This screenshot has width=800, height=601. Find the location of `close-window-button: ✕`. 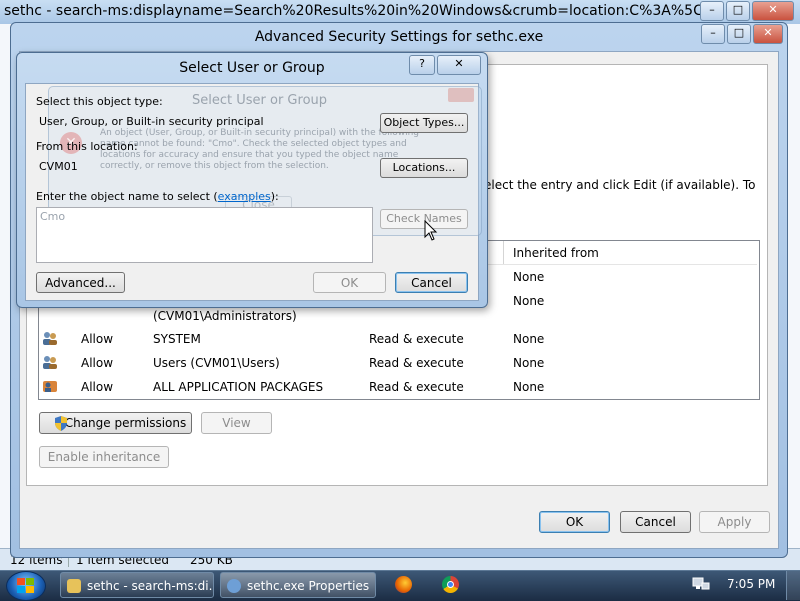

close-window-button: ✕ is located at coordinates (773, 11).